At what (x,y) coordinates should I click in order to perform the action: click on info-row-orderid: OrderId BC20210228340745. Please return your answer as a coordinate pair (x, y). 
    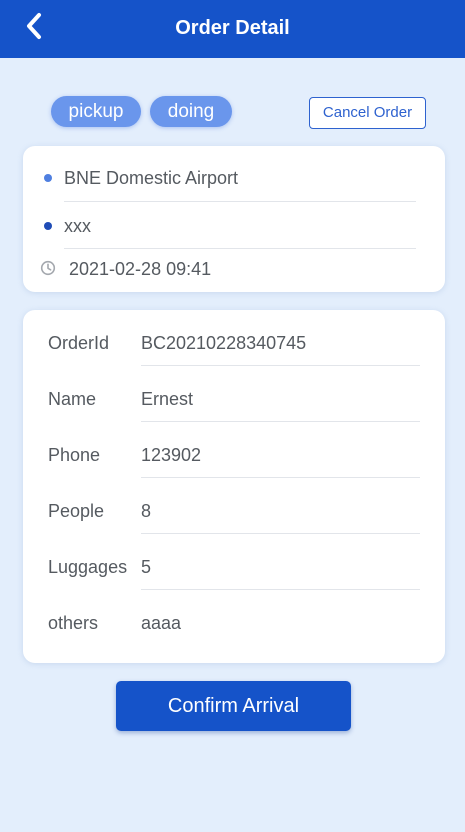
    Looking at the image, I should click on (234, 338).